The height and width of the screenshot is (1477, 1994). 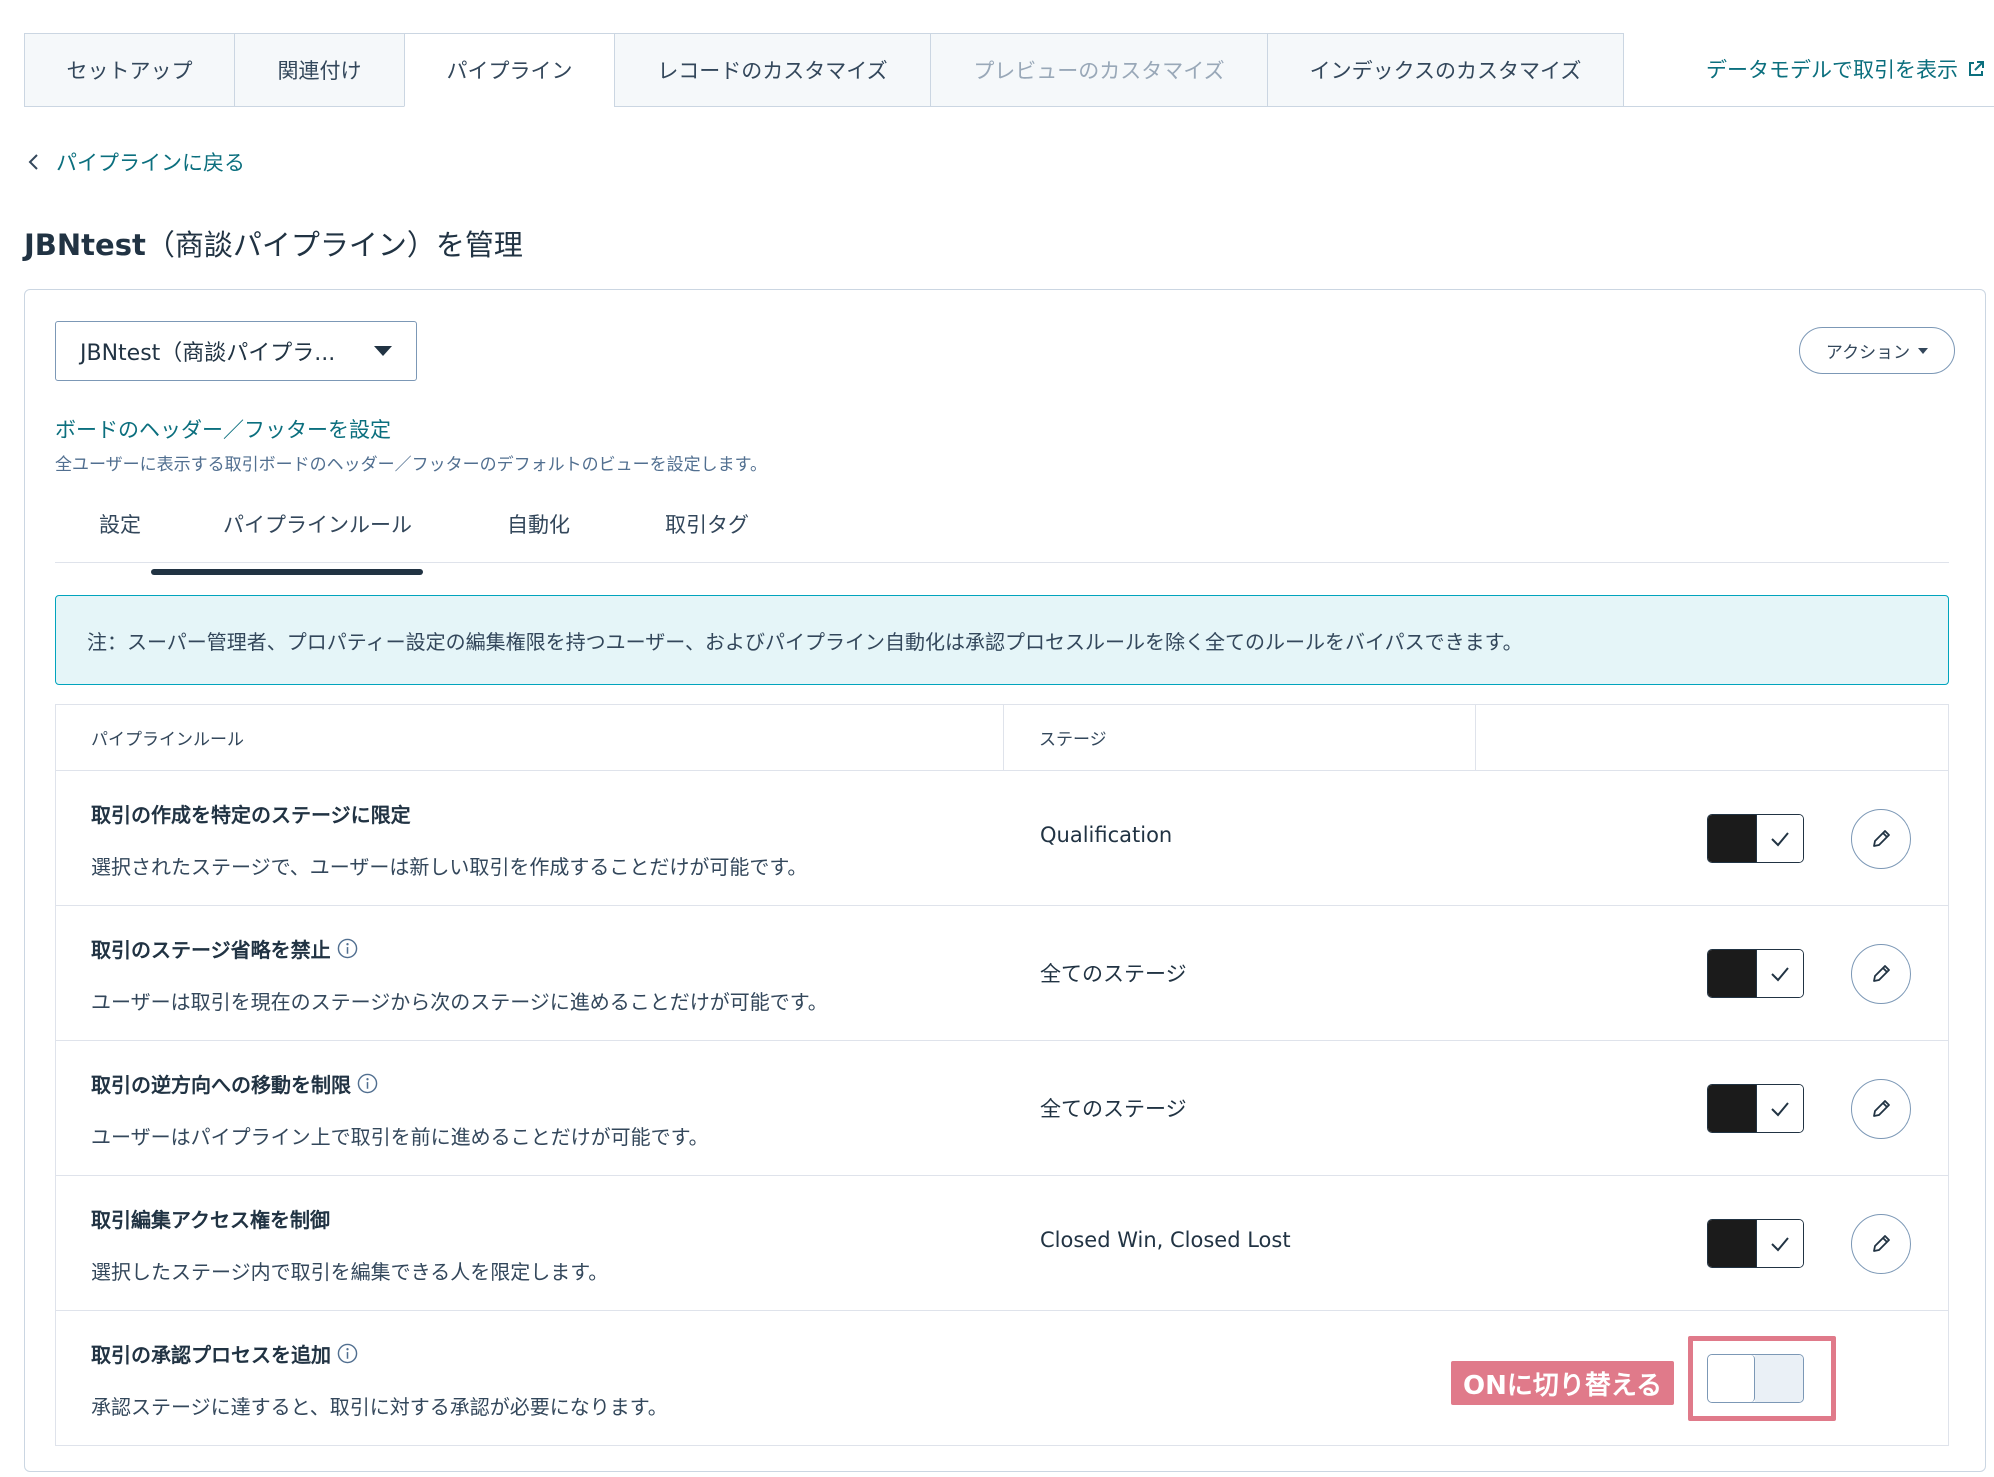 I want to click on data-model-link: データモデルで取引を表示, so click(x=1846, y=69).